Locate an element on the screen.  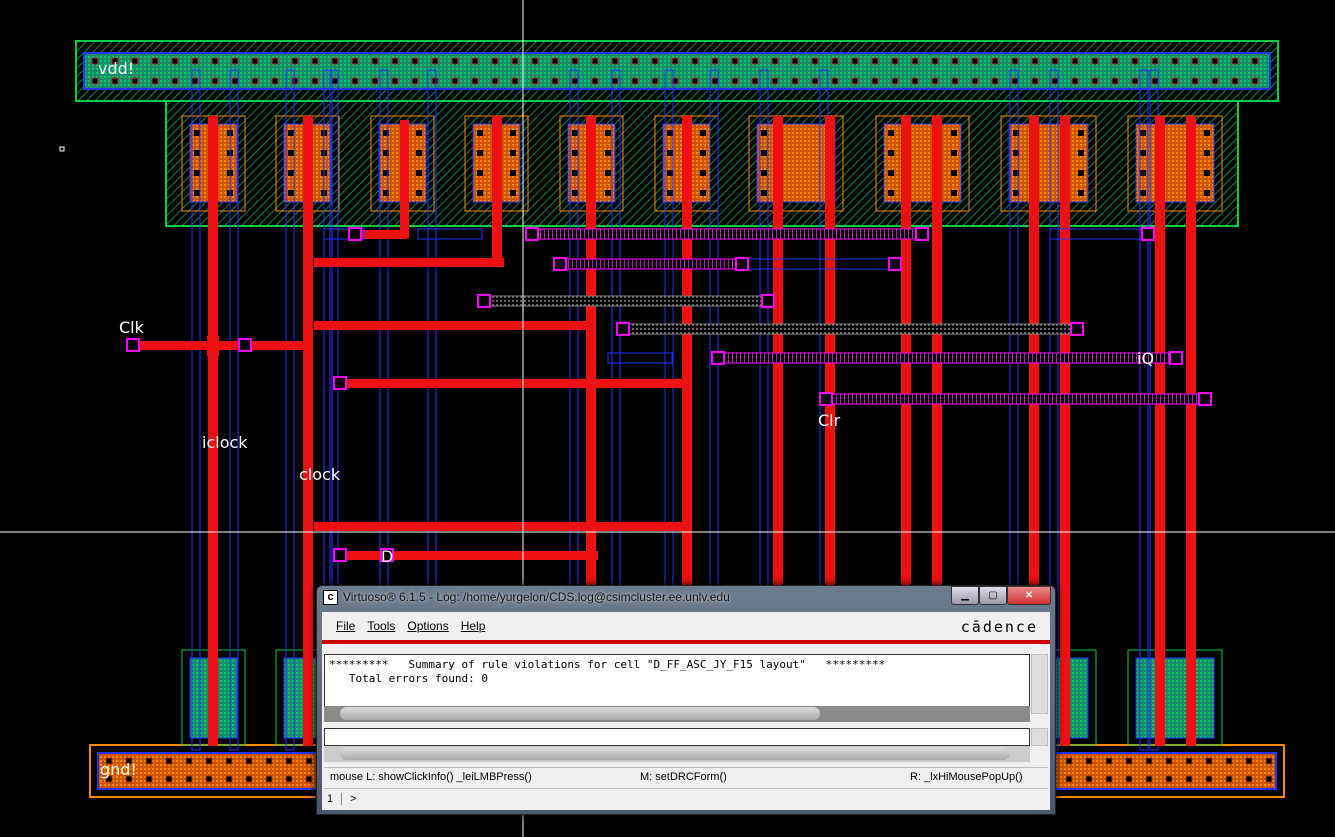
label-gnd: gnd! is located at coordinates (118, 769).